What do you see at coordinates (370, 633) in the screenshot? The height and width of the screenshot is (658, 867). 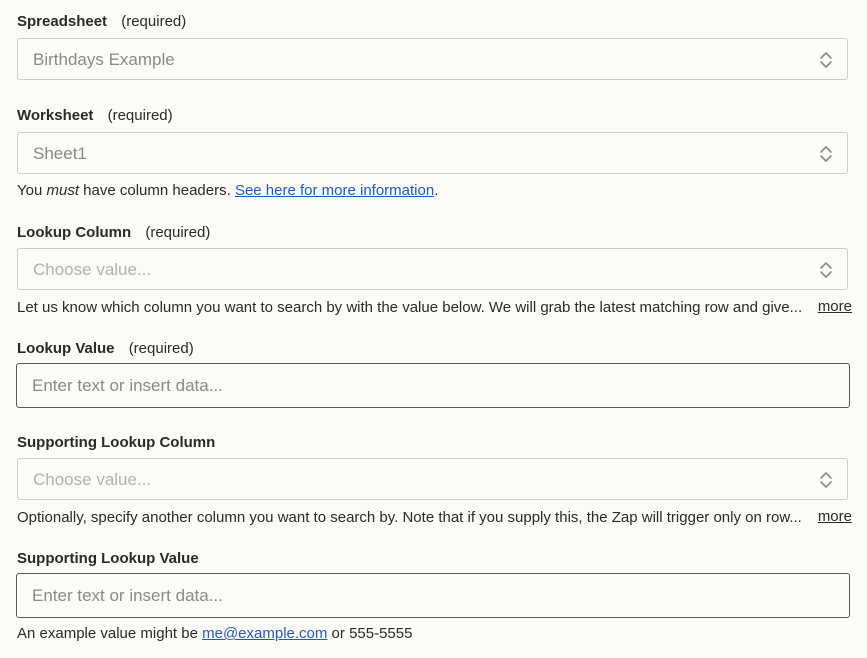 I see `supporting-lookup-value-help-suffix: or 555-5555` at bounding box center [370, 633].